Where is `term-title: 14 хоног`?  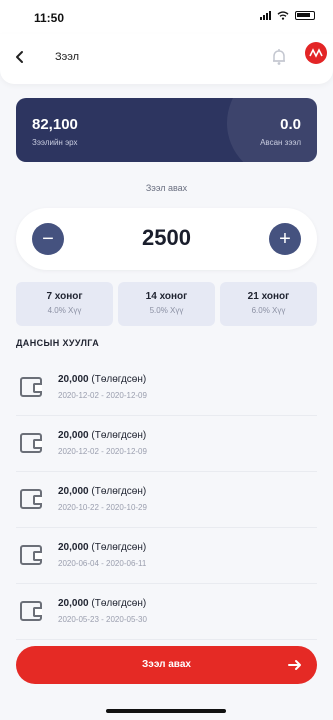
term-title: 14 хоног is located at coordinates (166, 296).